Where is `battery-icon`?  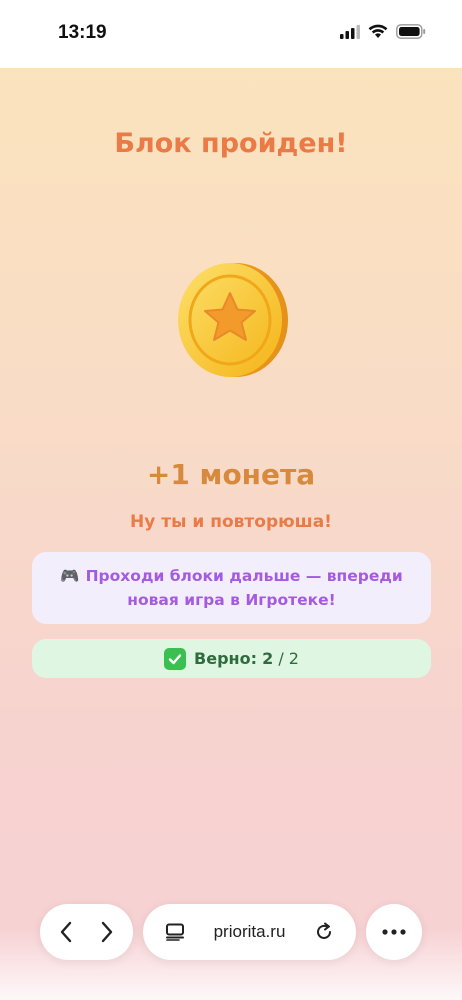 battery-icon is located at coordinates (411, 33).